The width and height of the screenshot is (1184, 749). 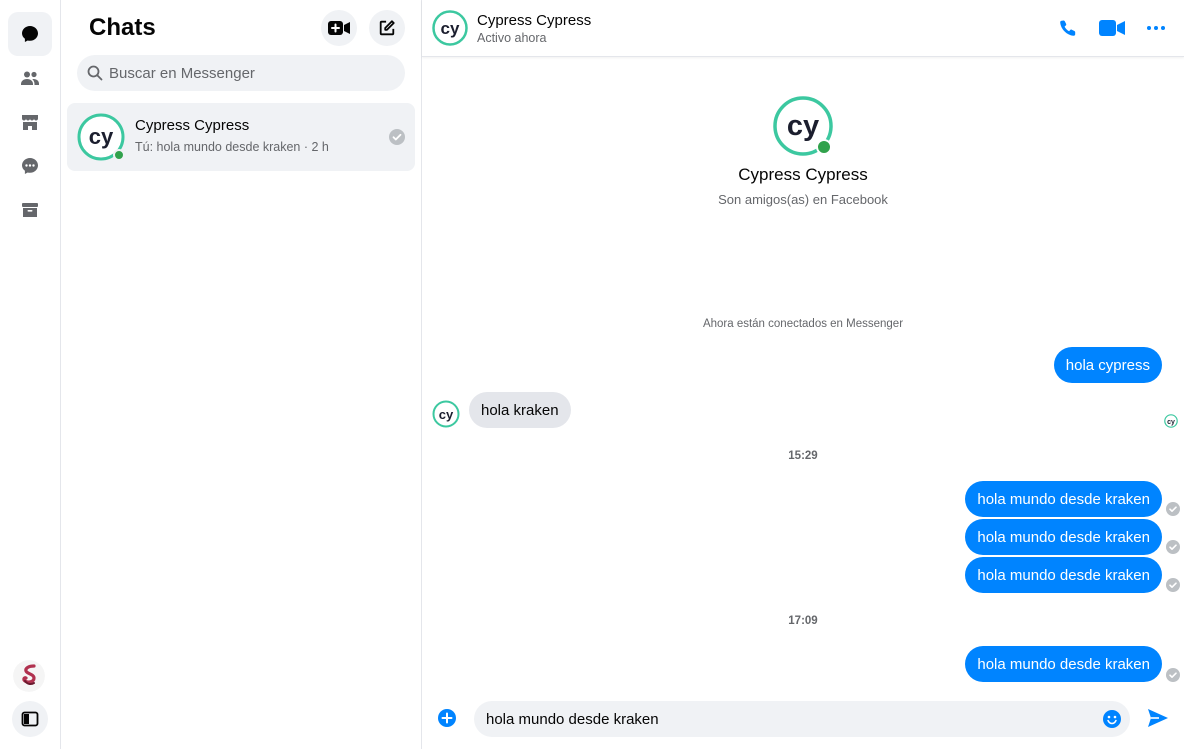 I want to click on archive-nav-button, so click(x=30, y=210).